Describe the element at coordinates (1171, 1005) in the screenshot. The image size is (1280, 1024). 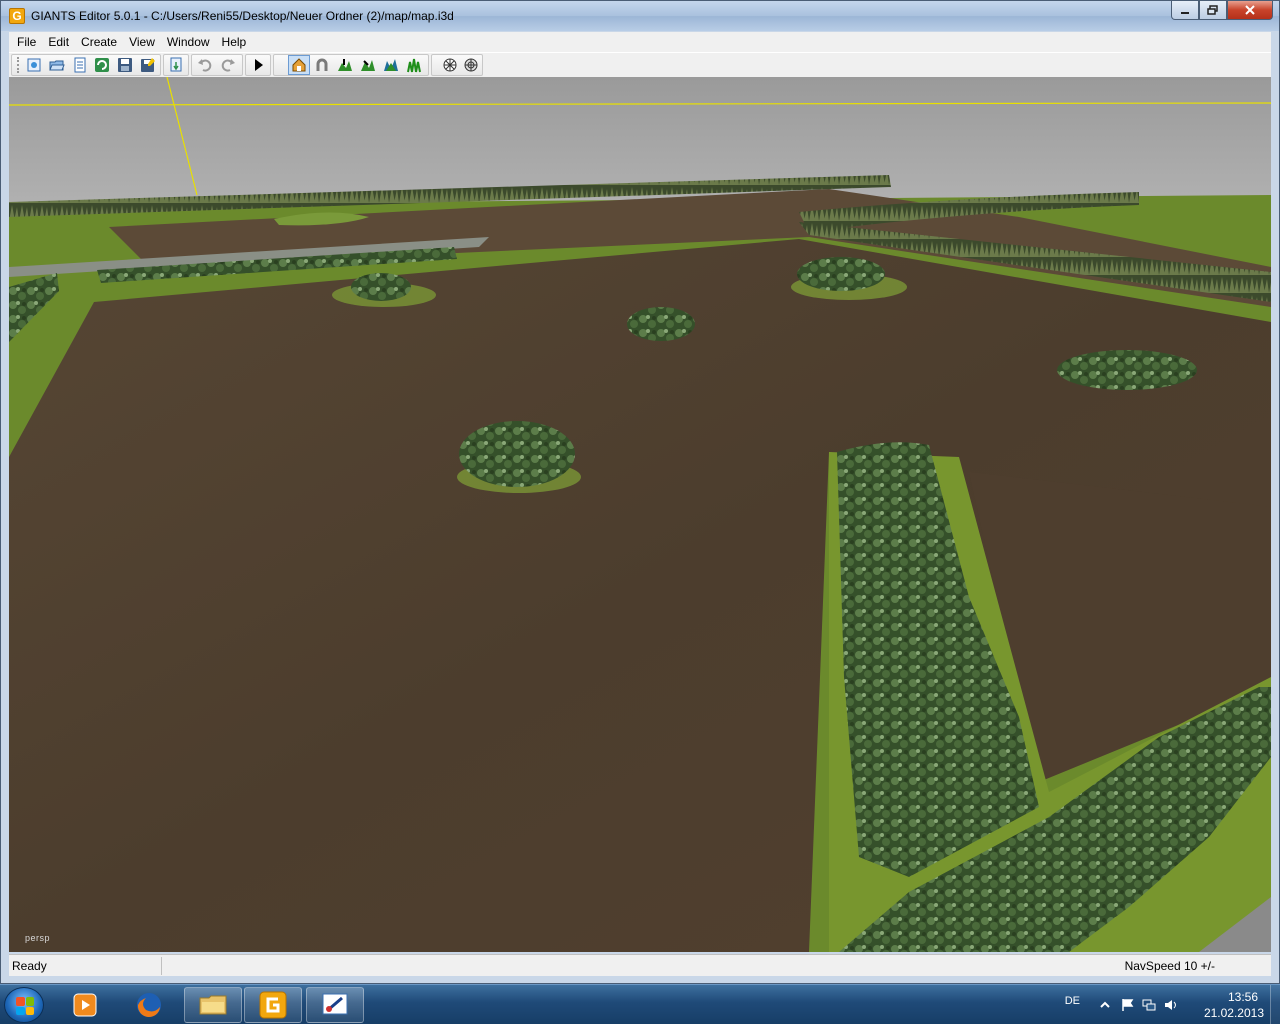
I see `volume-icon` at that location.